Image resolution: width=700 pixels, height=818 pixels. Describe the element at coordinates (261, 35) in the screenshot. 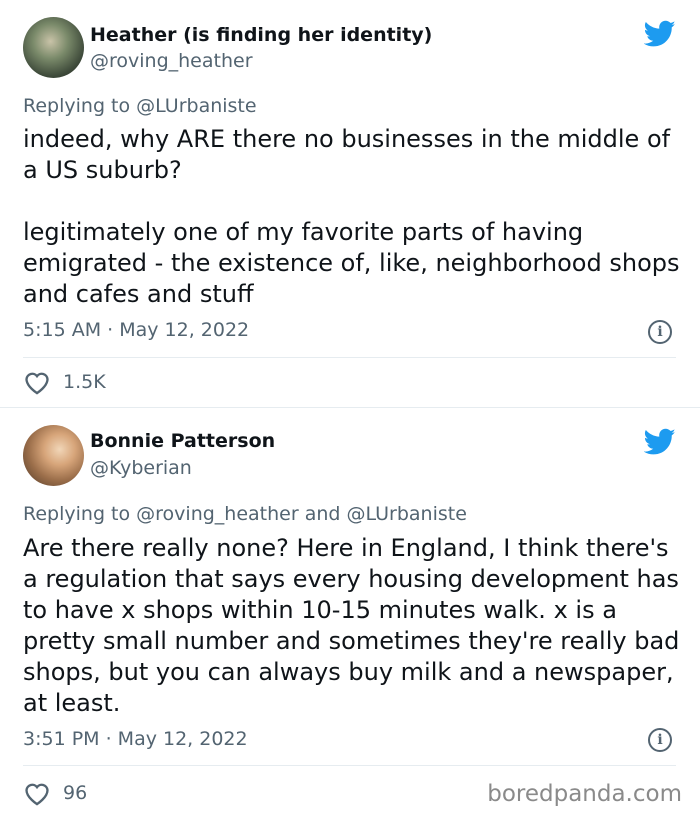

I see `author-name: Heather (is finding her identity)` at that location.